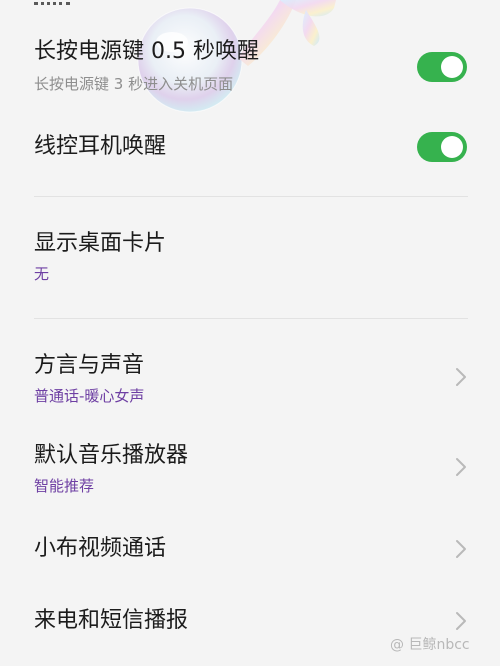  Describe the element at coordinates (100, 548) in the screenshot. I see `setting-title: 小布视频通话` at that location.